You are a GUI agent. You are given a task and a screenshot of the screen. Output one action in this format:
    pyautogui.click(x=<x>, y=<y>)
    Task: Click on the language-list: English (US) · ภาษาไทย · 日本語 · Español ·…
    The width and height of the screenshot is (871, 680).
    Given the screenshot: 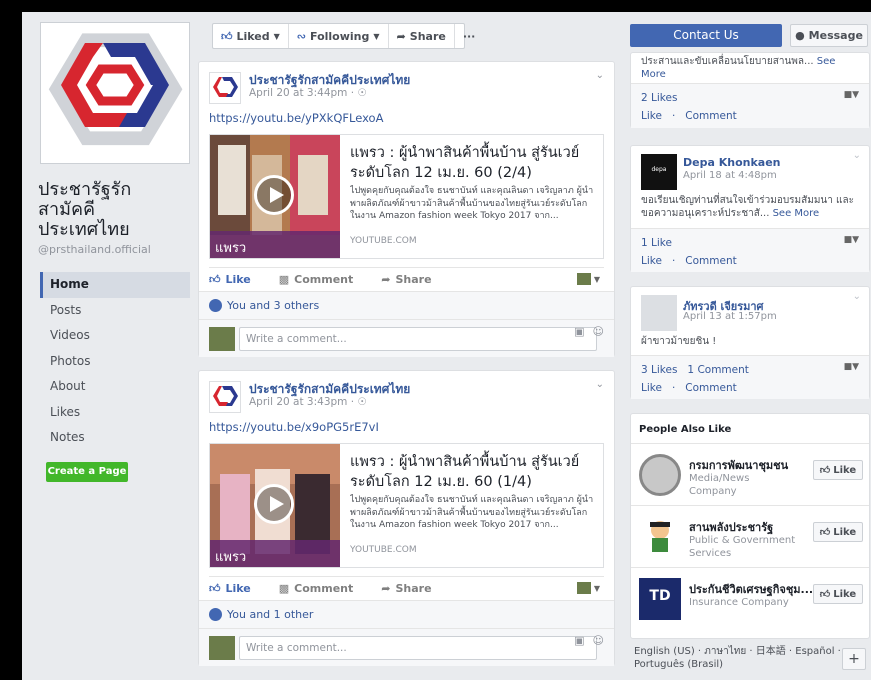 What is the action you would take?
    pyautogui.click(x=737, y=658)
    